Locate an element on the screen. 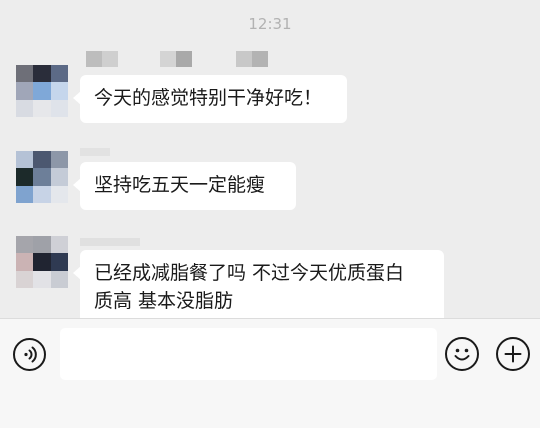 This screenshot has width=540, height=428. message-text-line: 质高 基本没脂肪 is located at coordinates (164, 301).